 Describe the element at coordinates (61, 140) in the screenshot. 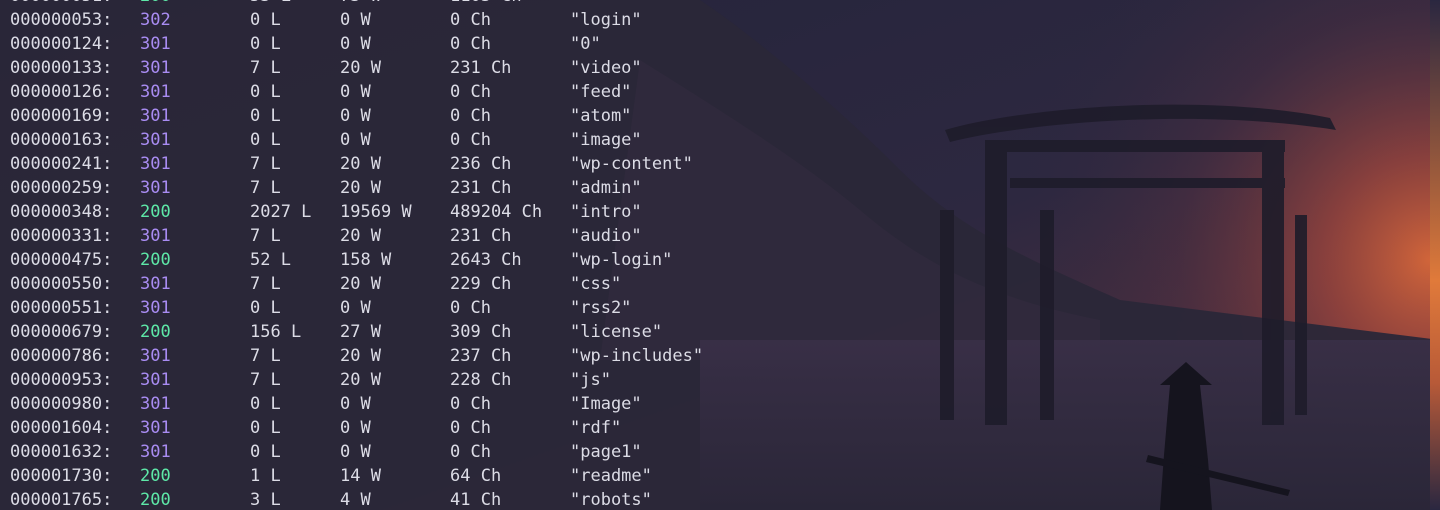

I see `request-id: 000000163:` at that location.